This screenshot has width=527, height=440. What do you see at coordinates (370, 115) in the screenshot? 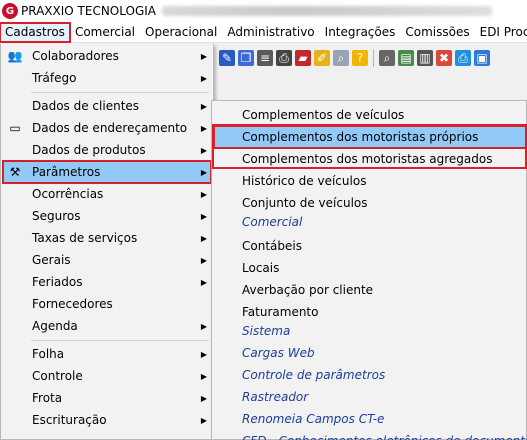
I see `submenu-item-complementos-veiculos: Complementos de veículos` at bounding box center [370, 115].